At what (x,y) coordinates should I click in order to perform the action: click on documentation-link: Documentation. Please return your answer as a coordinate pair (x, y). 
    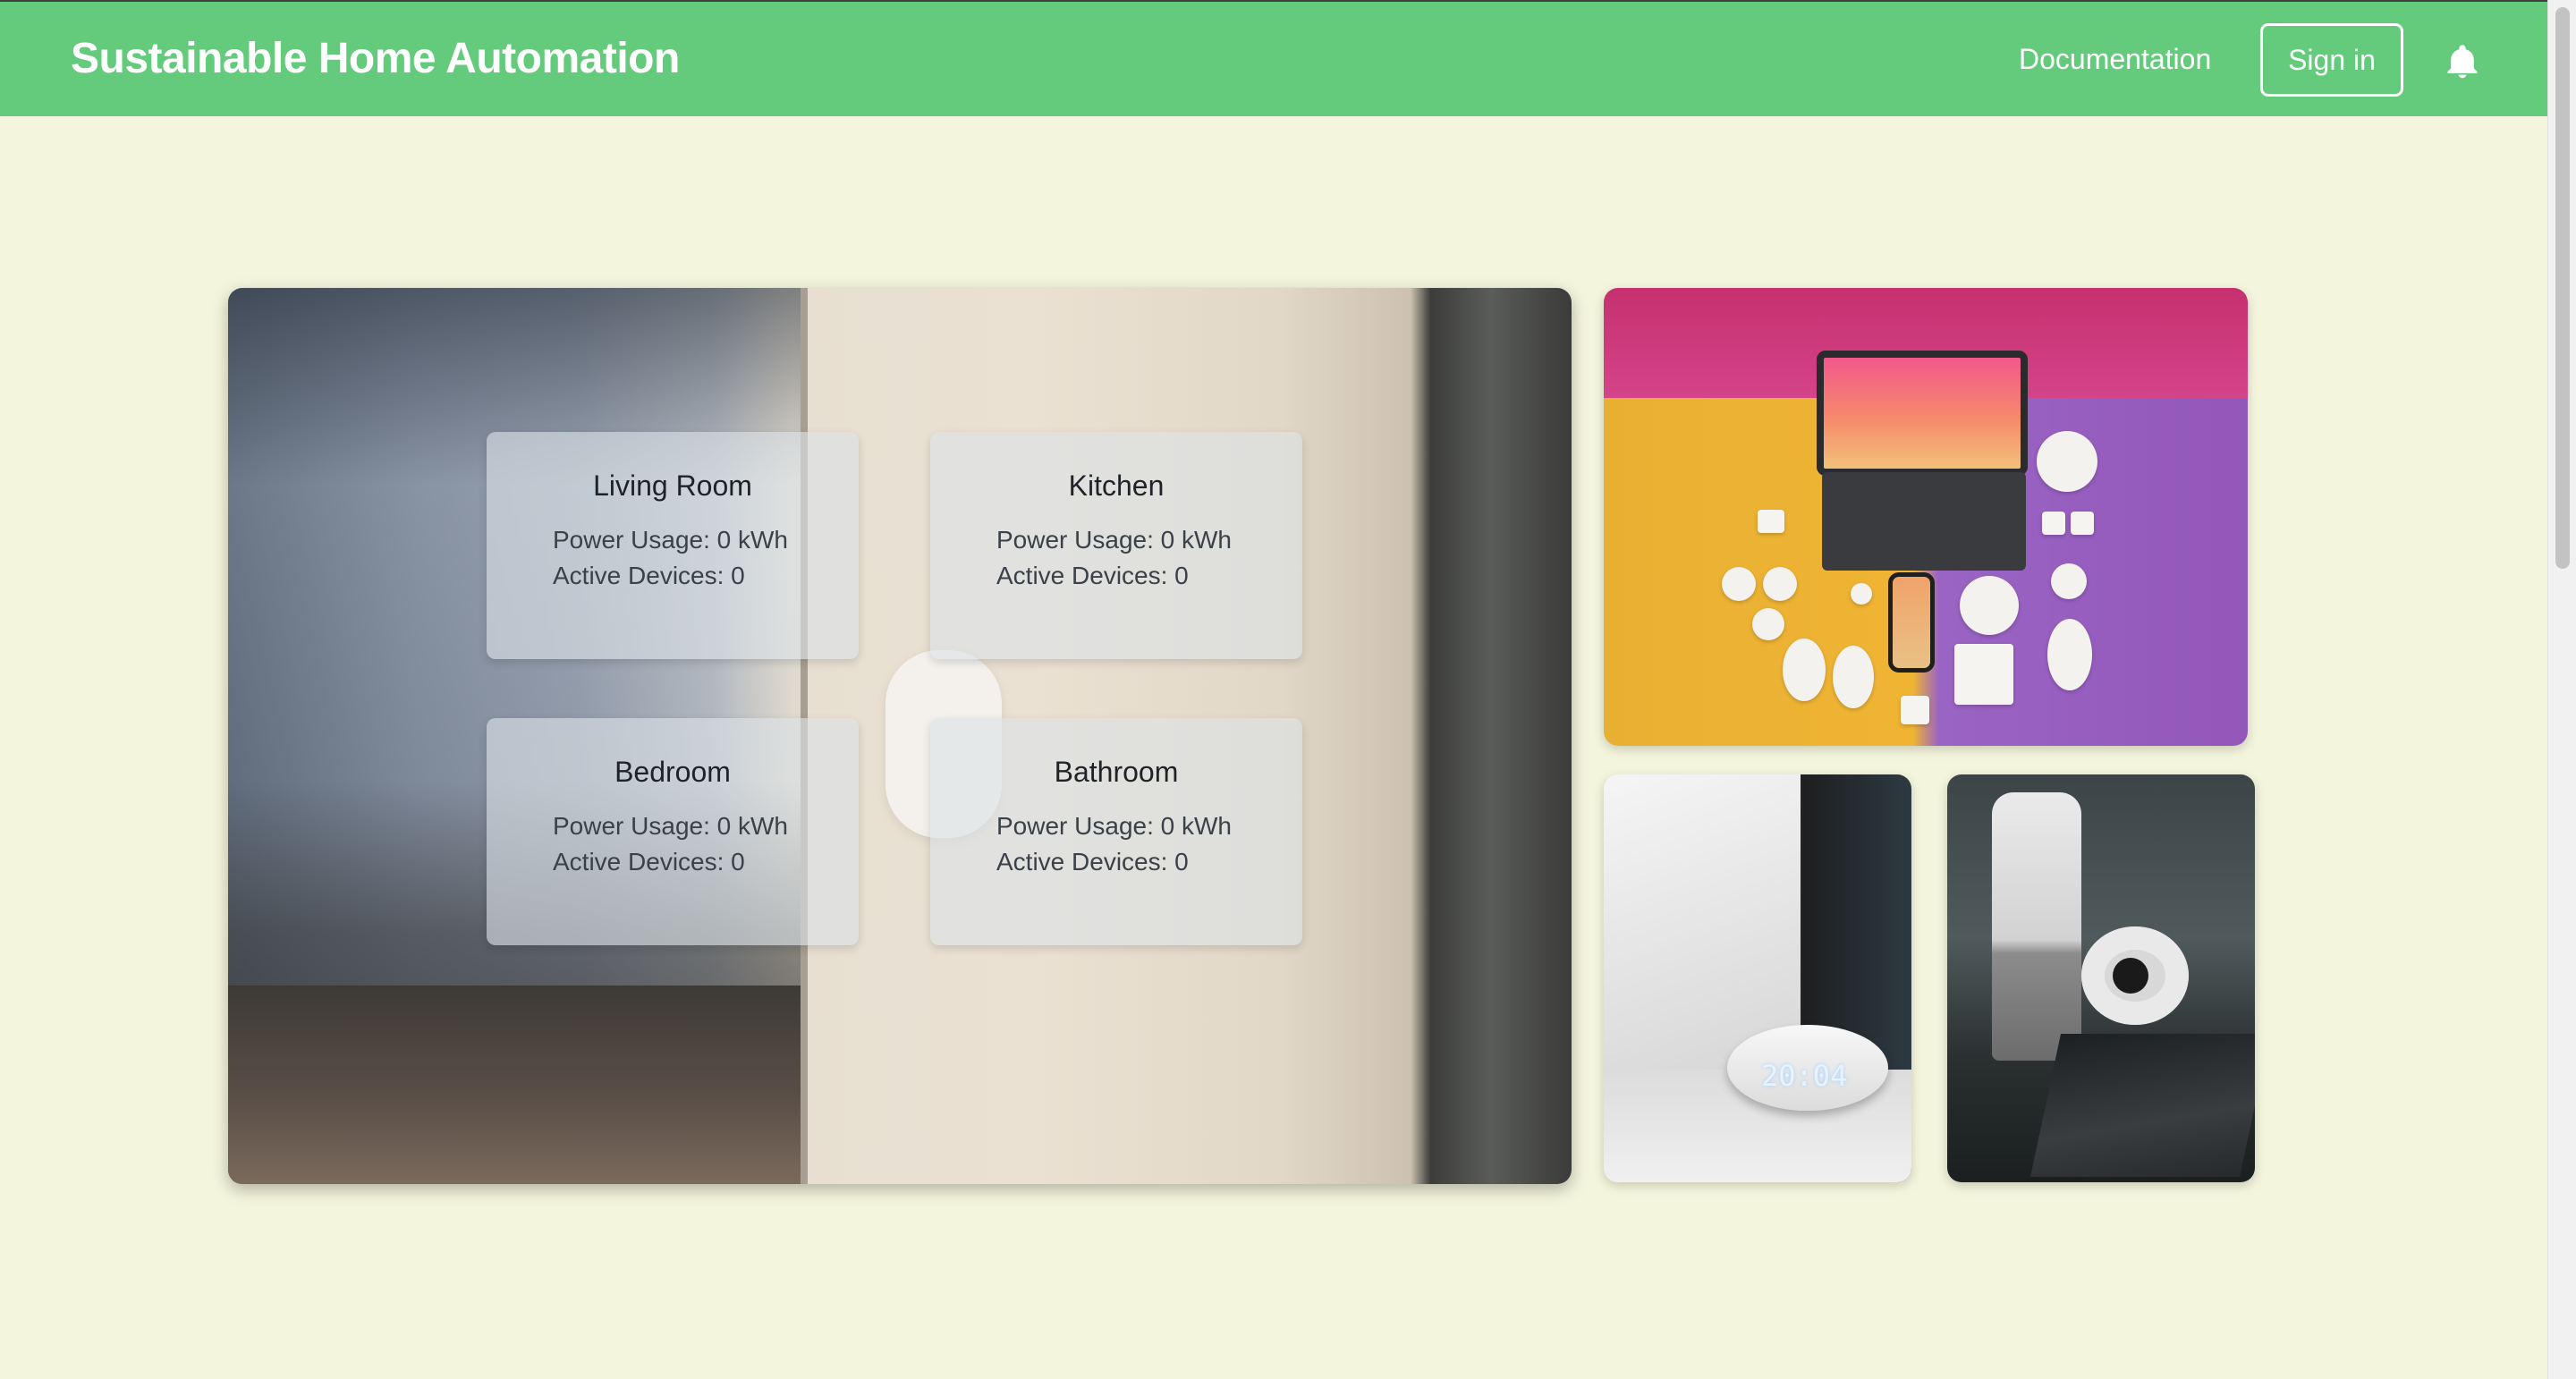
    Looking at the image, I should click on (2115, 60).